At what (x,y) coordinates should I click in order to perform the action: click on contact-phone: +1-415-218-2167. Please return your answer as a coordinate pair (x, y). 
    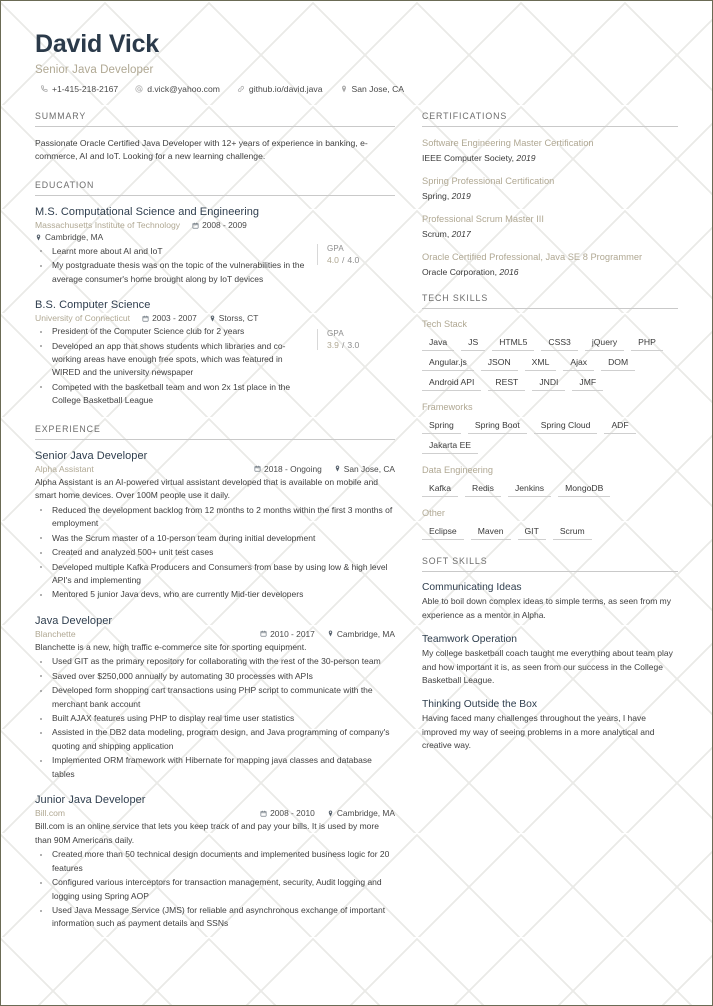
    Looking at the image, I should click on (79, 89).